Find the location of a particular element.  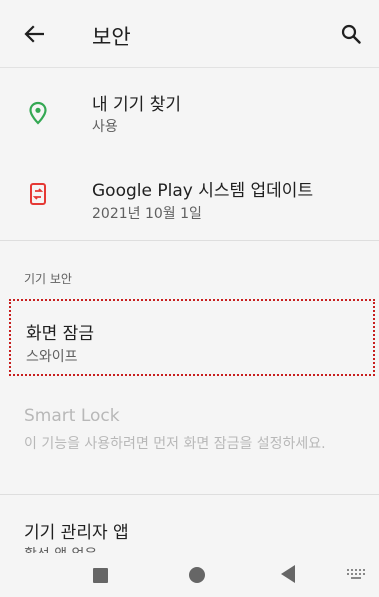

square-icon is located at coordinates (100, 575).